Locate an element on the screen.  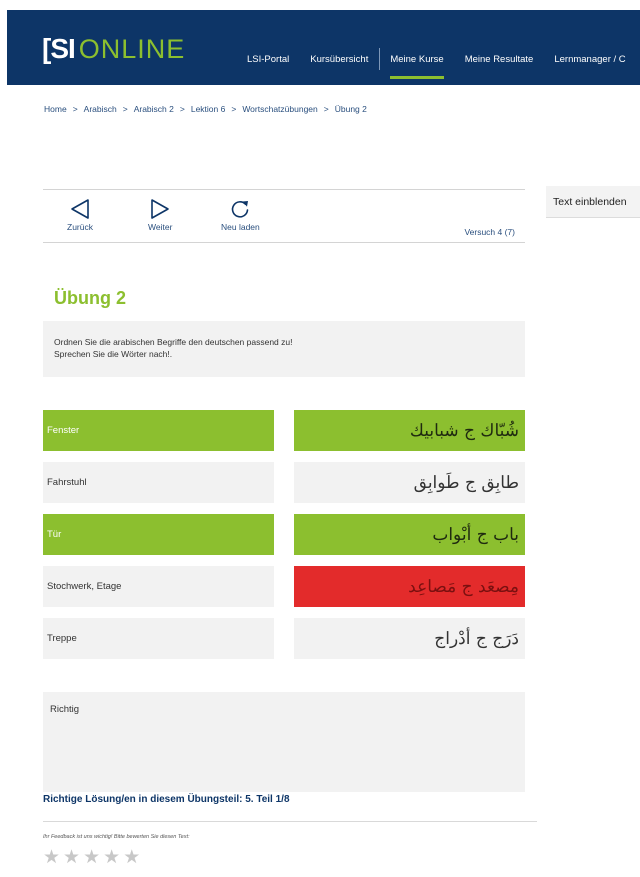
german-term-fahrstuhl: Fahrstuhl is located at coordinates (158, 482).